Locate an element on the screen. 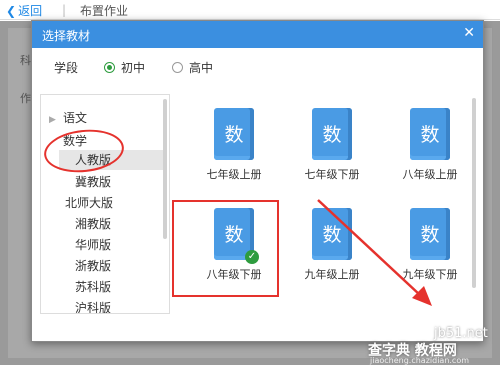  dialog-title: 选择教材 is located at coordinates (66, 36).